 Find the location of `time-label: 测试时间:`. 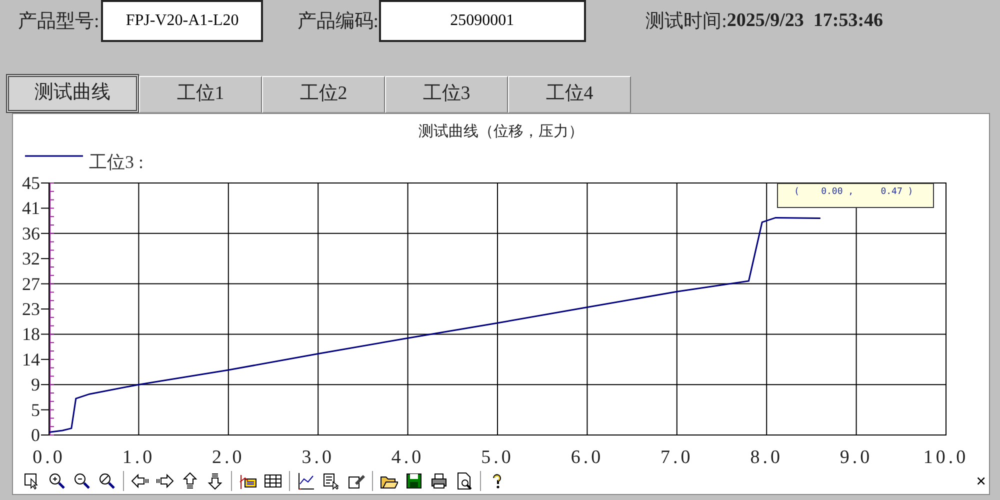

time-label: 测试时间: is located at coordinates (686, 22).